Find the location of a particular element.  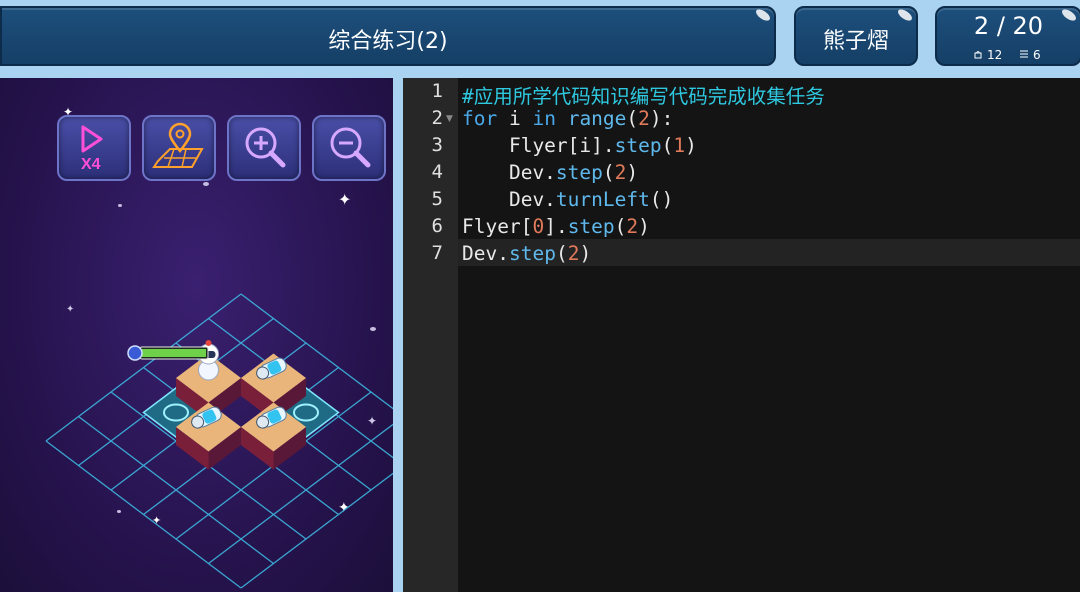

line-number: 7 is located at coordinates (437, 253).